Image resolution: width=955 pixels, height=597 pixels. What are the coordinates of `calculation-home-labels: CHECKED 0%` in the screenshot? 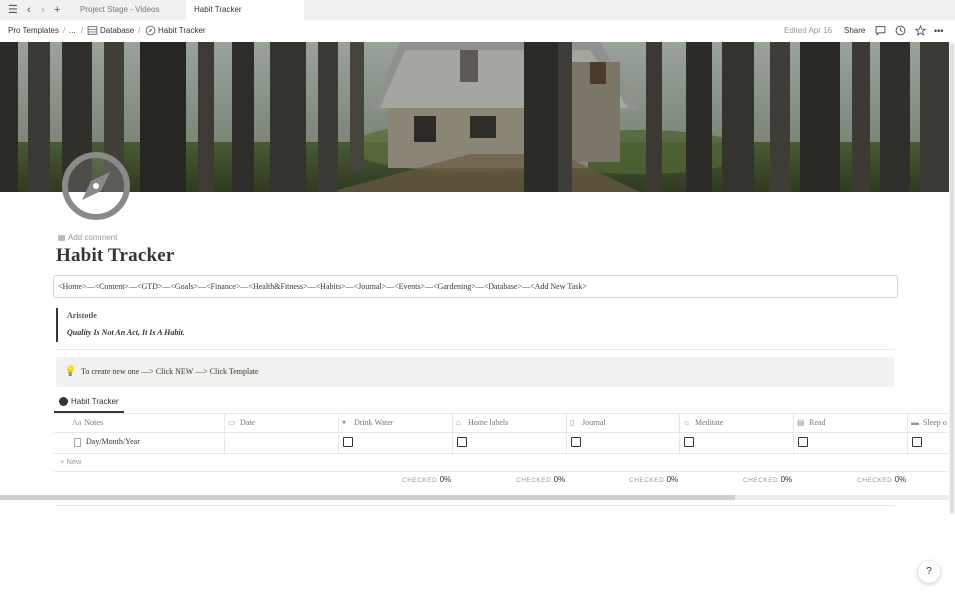 It's located at (540, 480).